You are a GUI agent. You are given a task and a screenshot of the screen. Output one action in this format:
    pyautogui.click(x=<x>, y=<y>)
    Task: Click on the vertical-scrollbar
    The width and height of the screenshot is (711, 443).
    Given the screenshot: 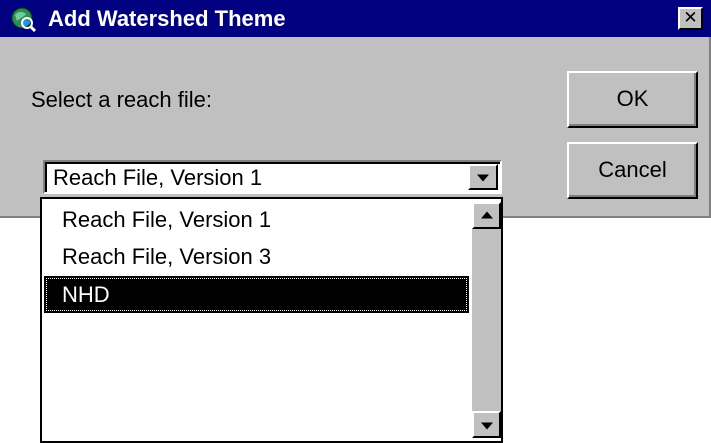 What is the action you would take?
    pyautogui.click(x=486, y=320)
    